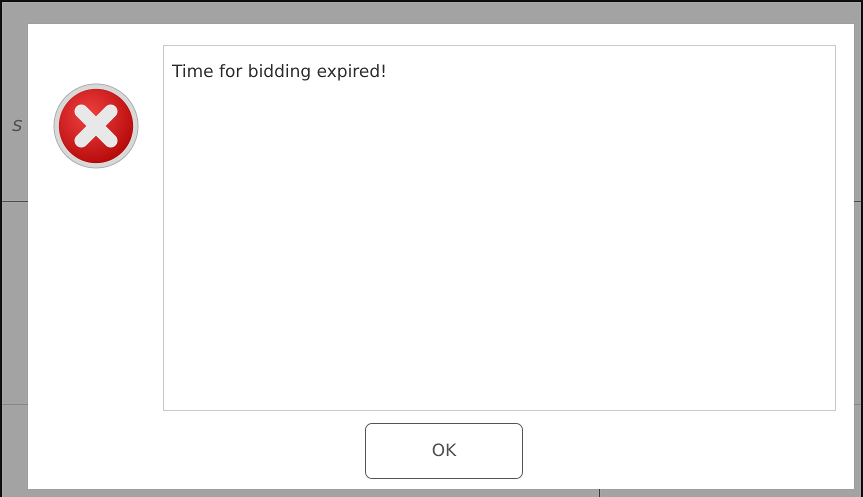 Image resolution: width=863 pixels, height=497 pixels. I want to click on error-message: Time for bidding expired!, so click(279, 72).